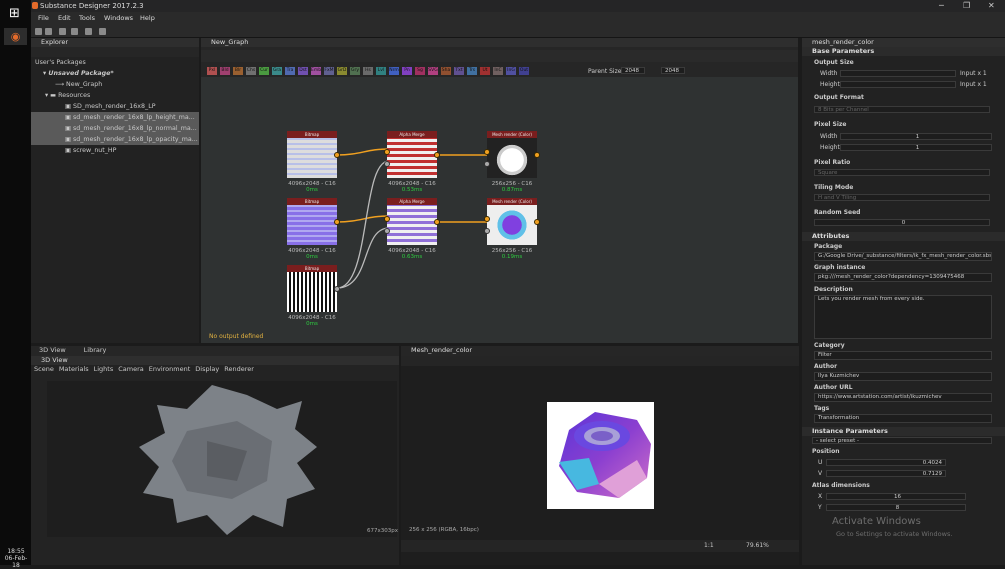 This screenshot has width=1005, height=569. What do you see at coordinates (903, 418) in the screenshot?
I see `tags-field: Transformation` at bounding box center [903, 418].